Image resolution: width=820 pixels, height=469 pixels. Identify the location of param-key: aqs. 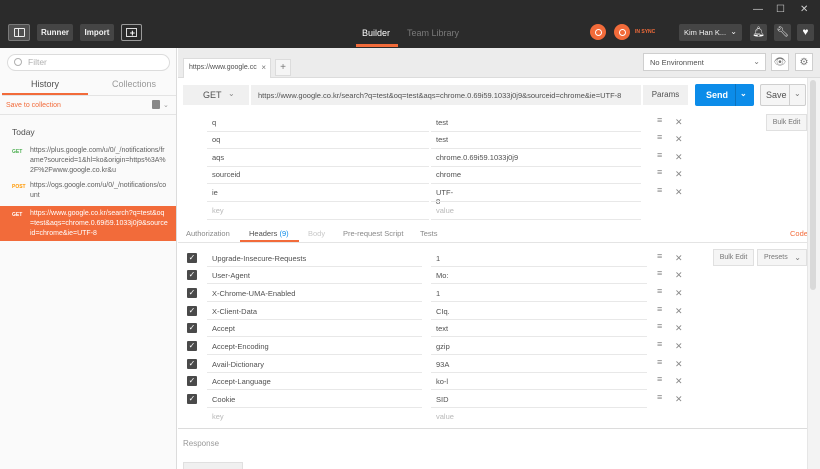
(218, 157).